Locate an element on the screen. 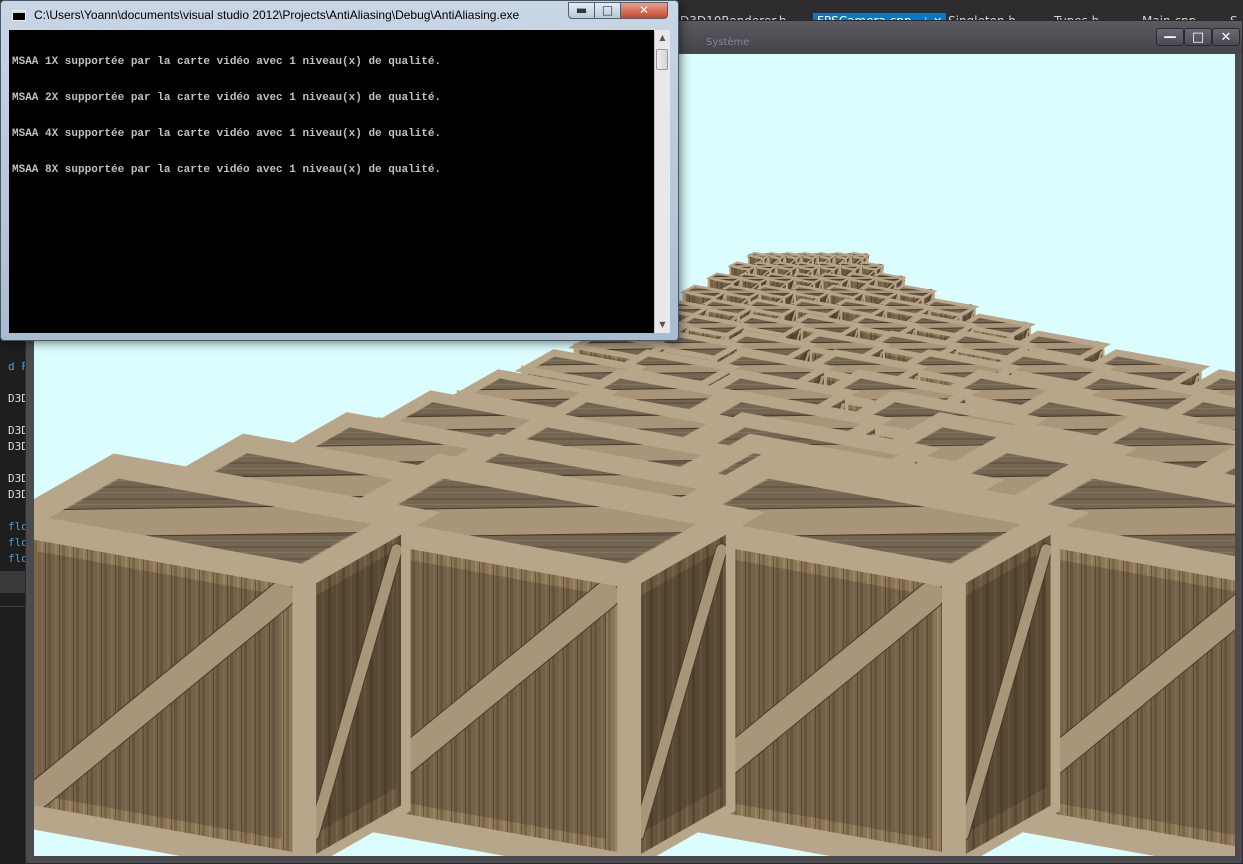 The image size is (1243, 864). minimize-button: — is located at coordinates (1170, 37).